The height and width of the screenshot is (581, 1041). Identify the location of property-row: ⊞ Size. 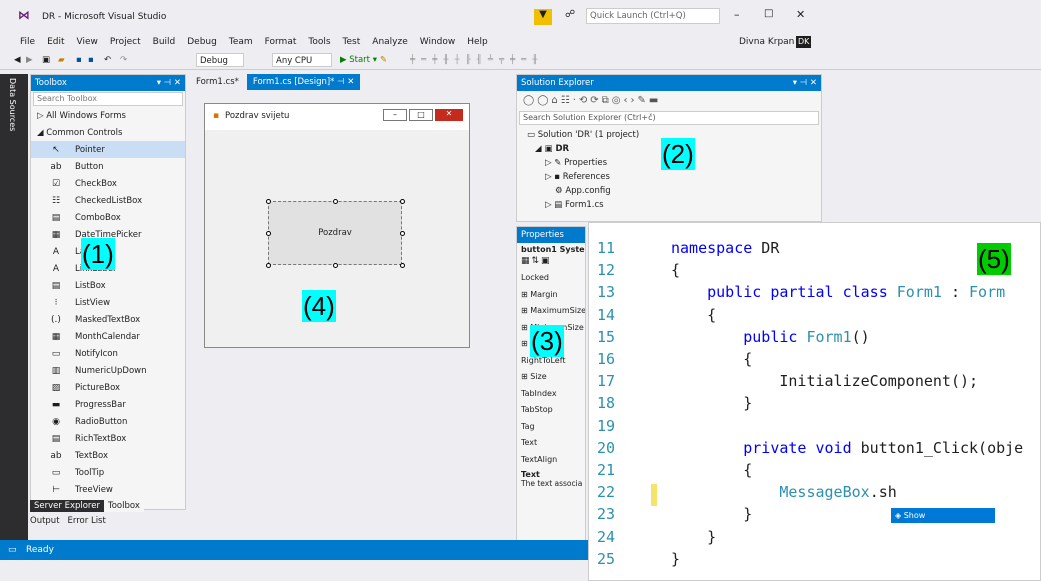
(553, 377).